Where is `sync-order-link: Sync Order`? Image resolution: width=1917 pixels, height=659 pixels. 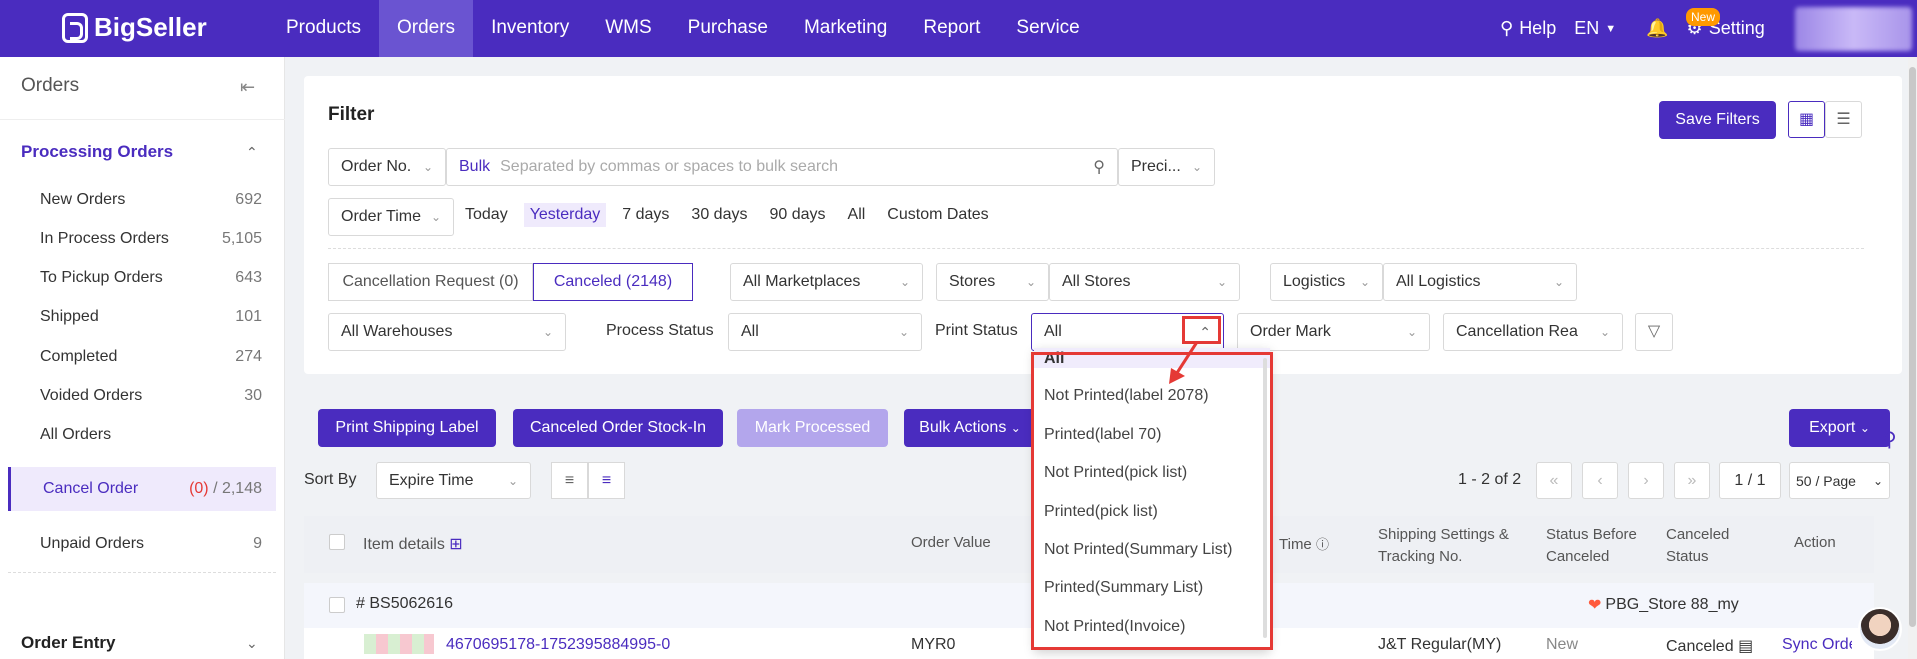 sync-order-link: Sync Order is located at coordinates (1817, 645).